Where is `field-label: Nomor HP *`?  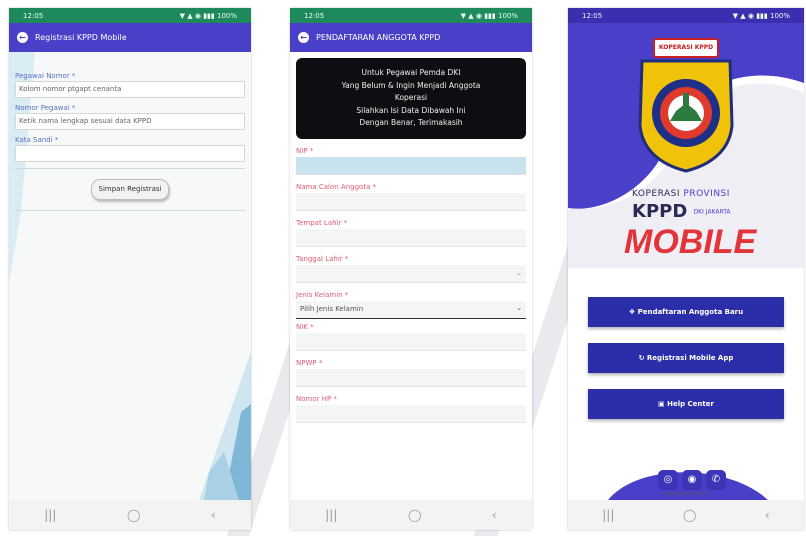 field-label: Nomor HP * is located at coordinates (316, 398).